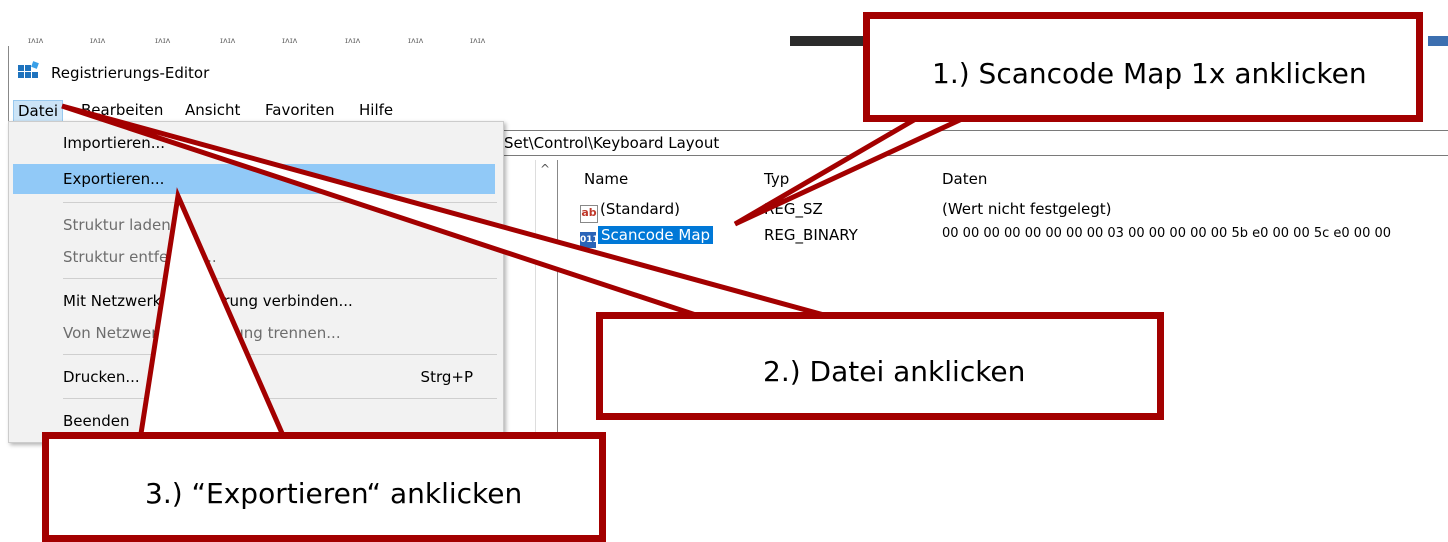 The height and width of the screenshot is (542, 1448). I want to click on callout-step-1: 1.) Scancode Map 1x anklicken, so click(1143, 67).